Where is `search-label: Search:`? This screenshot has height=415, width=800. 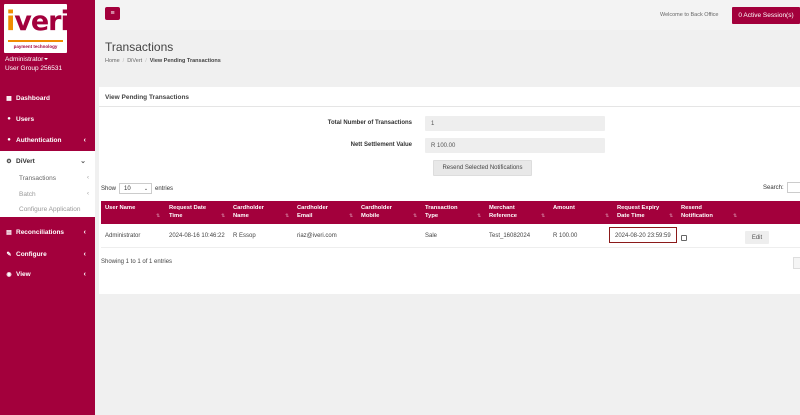
search-label: Search: is located at coordinates (773, 188).